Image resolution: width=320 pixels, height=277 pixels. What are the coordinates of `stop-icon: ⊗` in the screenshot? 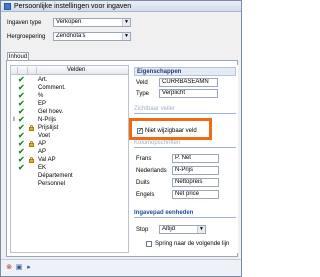 It's located at (9, 268).